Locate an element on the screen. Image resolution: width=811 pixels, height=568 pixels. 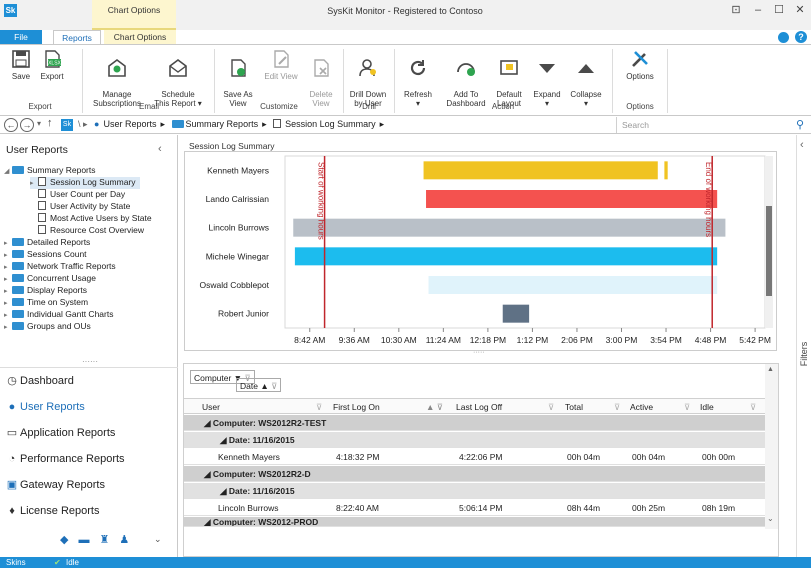
maximize-button: ☐ is located at coordinates (779, 10).